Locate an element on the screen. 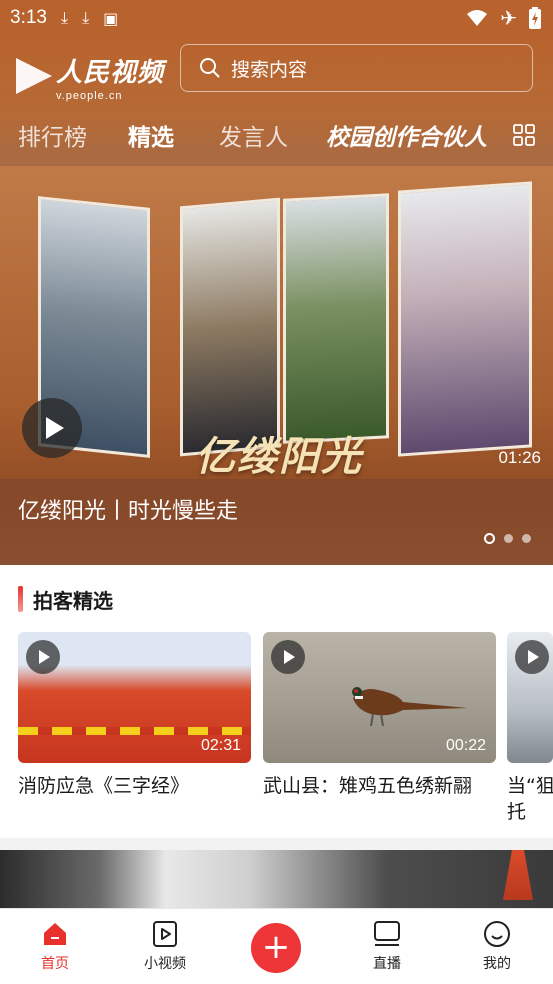 Image resolution: width=553 pixels, height=984 pixels. app-header: 人民视频 v.people.cn 搜索内容 排行榜 精选 发言人 校园创作合伙人 is located at coordinates (276, 101).